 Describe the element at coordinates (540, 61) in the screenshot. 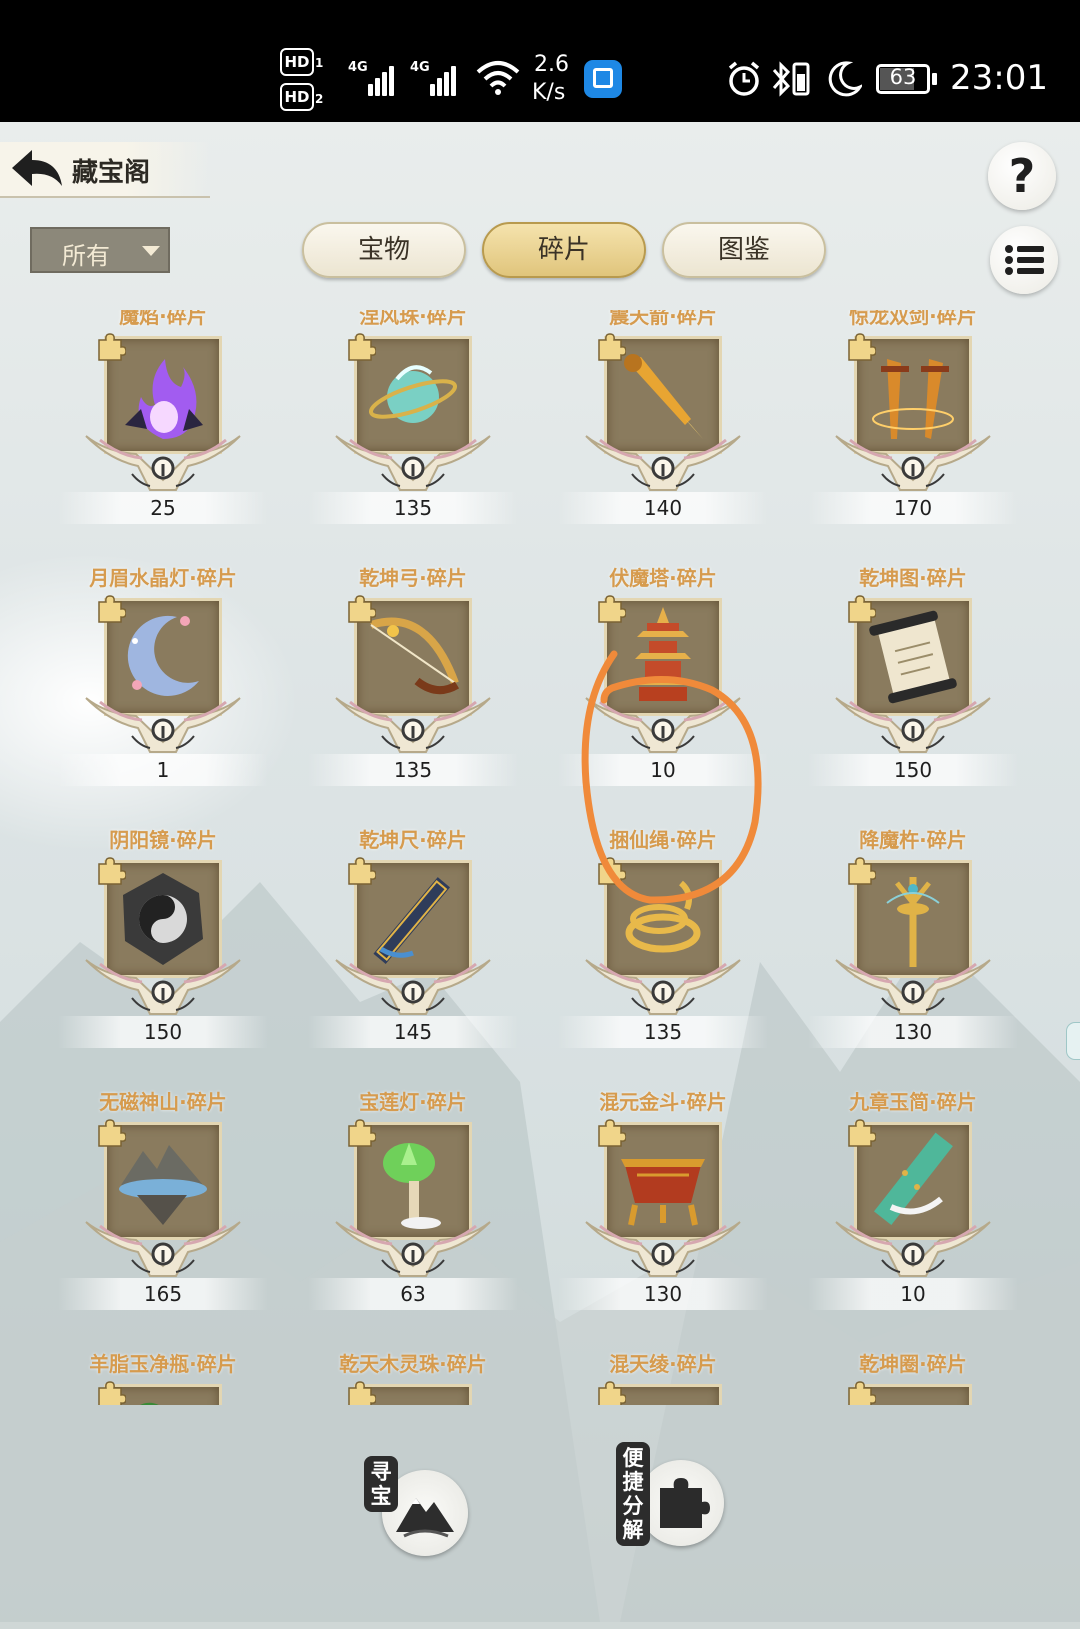

I see `status-bar: HD 1 HD 2 4G 4G 2.6 K/s 63 23:01` at that location.